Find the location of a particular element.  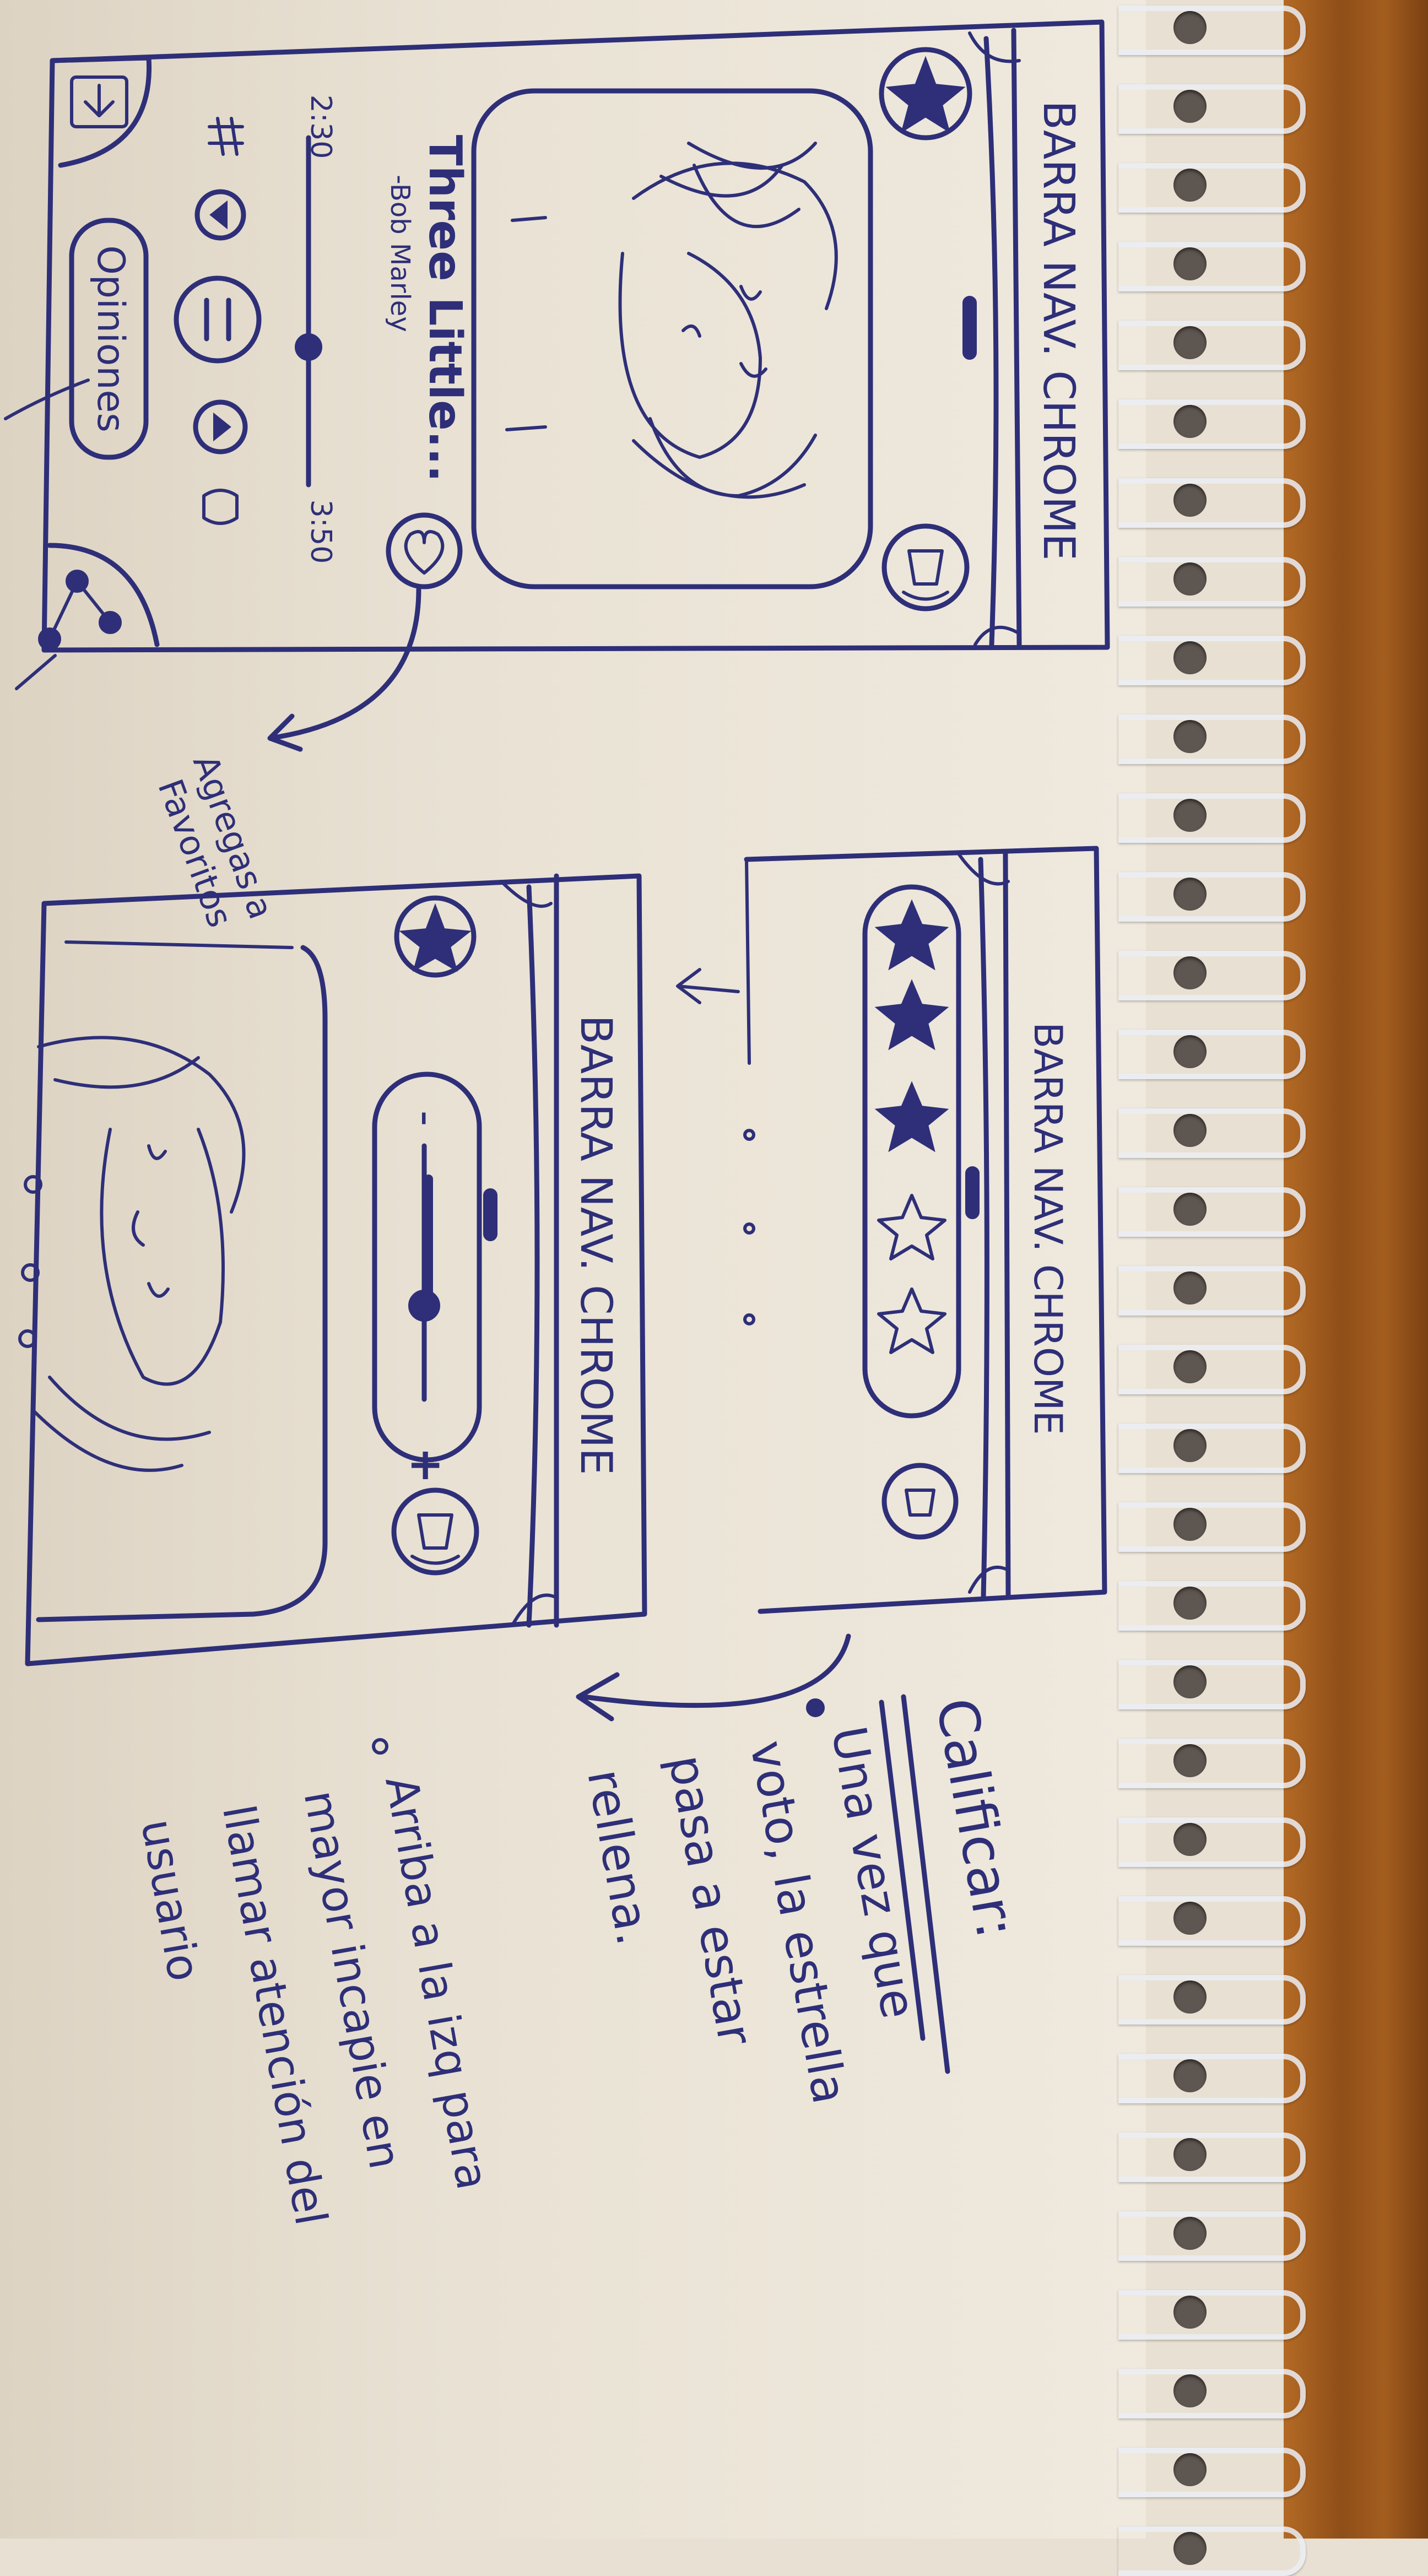

svg-text: Opiniones is located at coordinates (111, 338).